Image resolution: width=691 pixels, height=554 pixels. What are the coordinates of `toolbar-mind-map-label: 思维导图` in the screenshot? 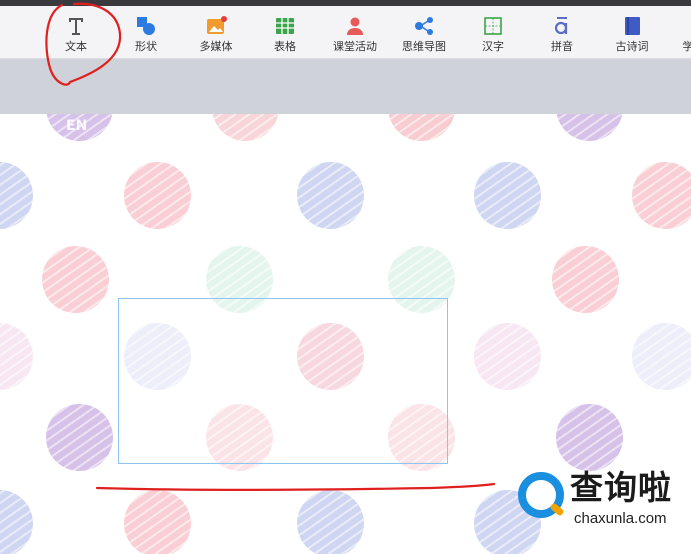 It's located at (424, 46).